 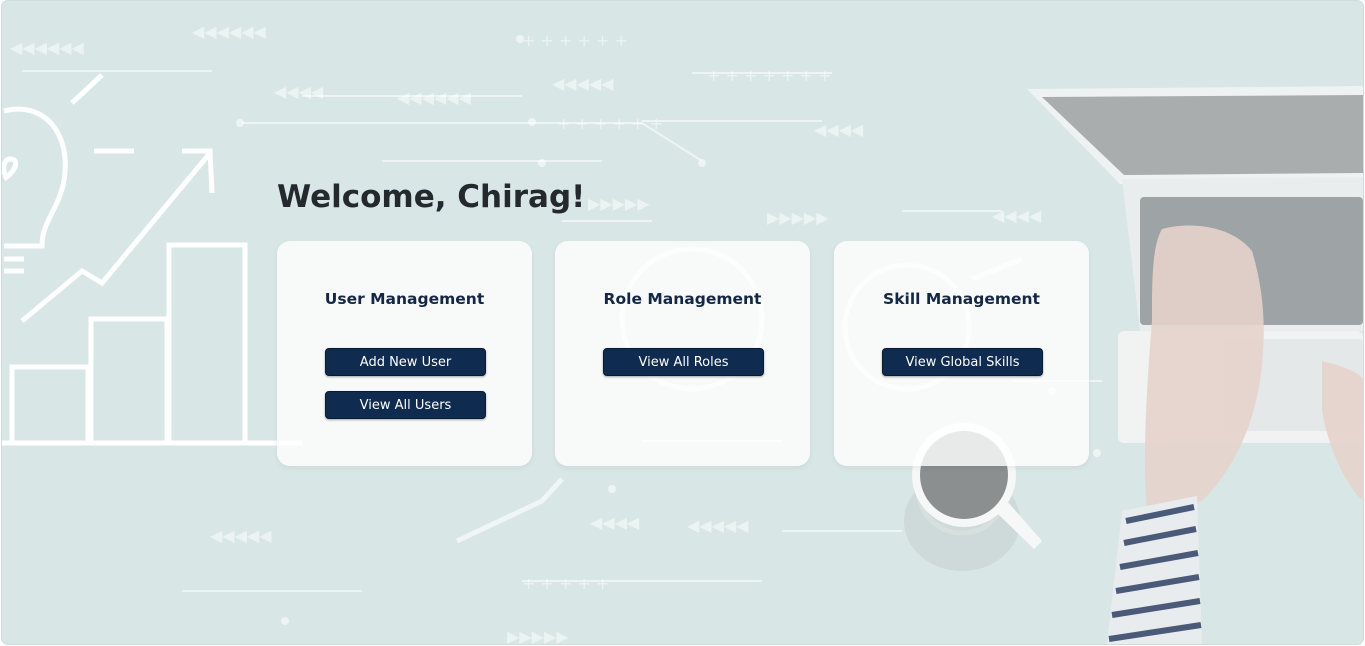 I want to click on role-management-card: Role Management View All Roles, so click(x=682, y=353).